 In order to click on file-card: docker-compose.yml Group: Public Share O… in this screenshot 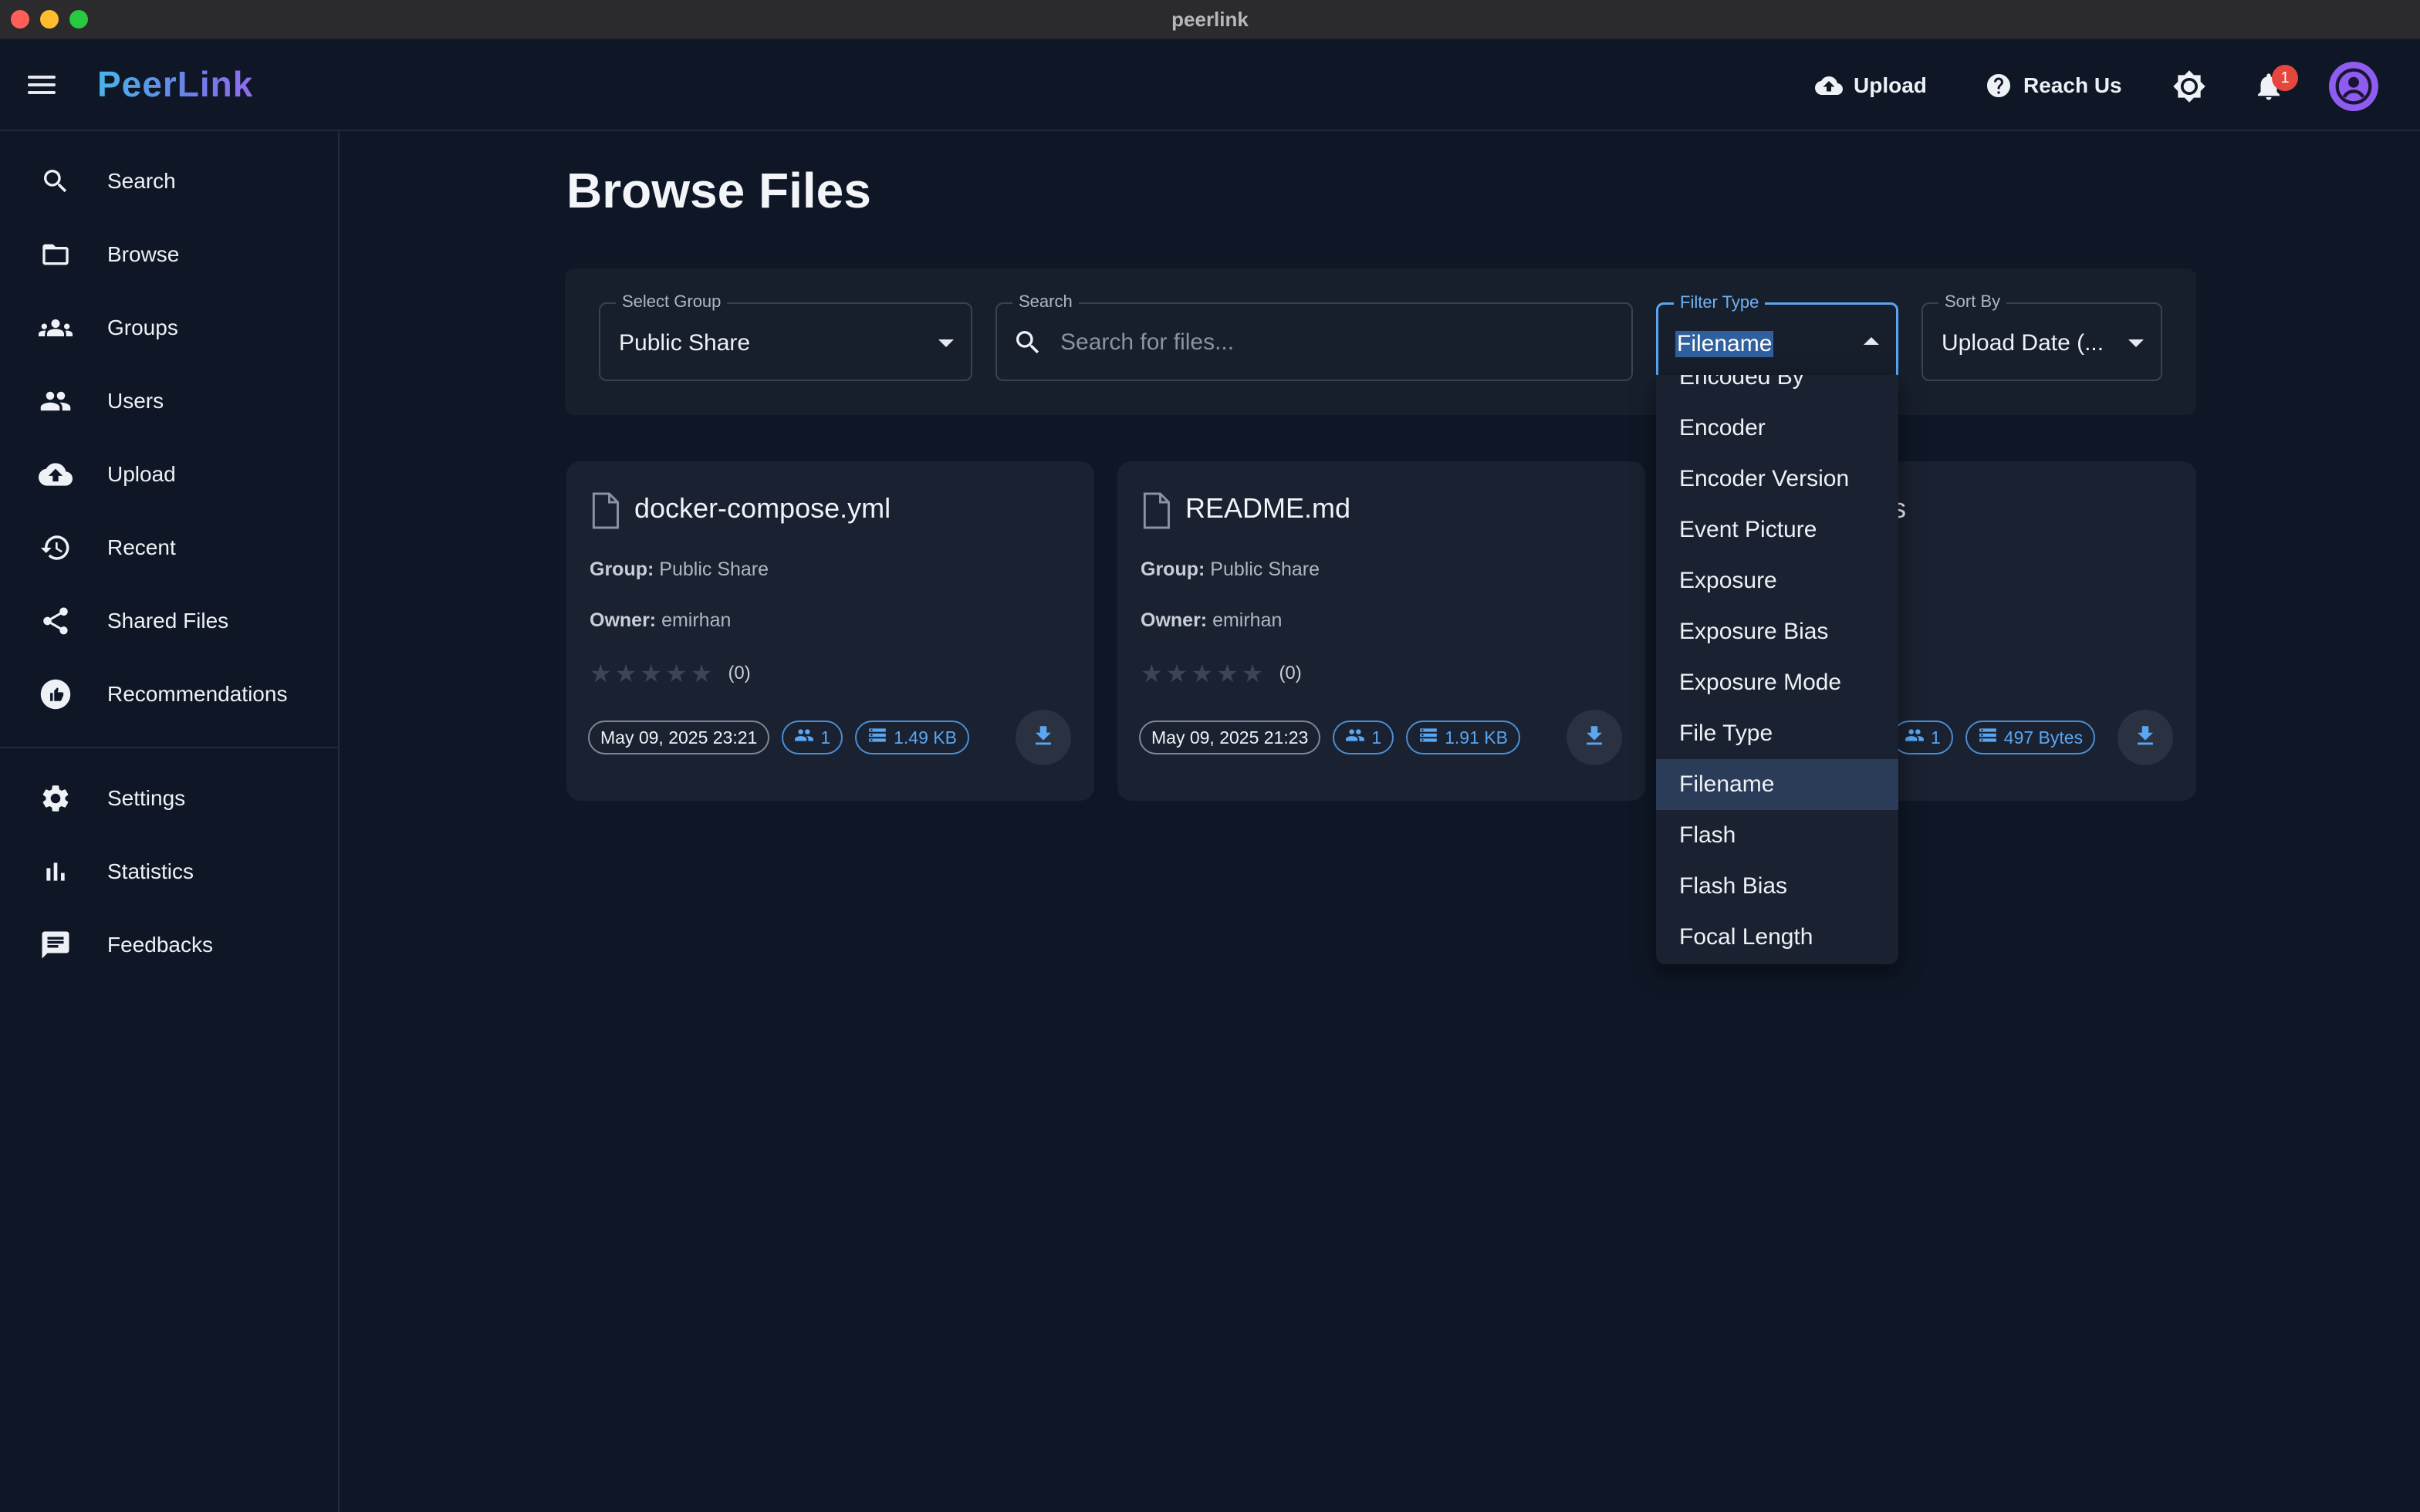, I will do `click(830, 631)`.